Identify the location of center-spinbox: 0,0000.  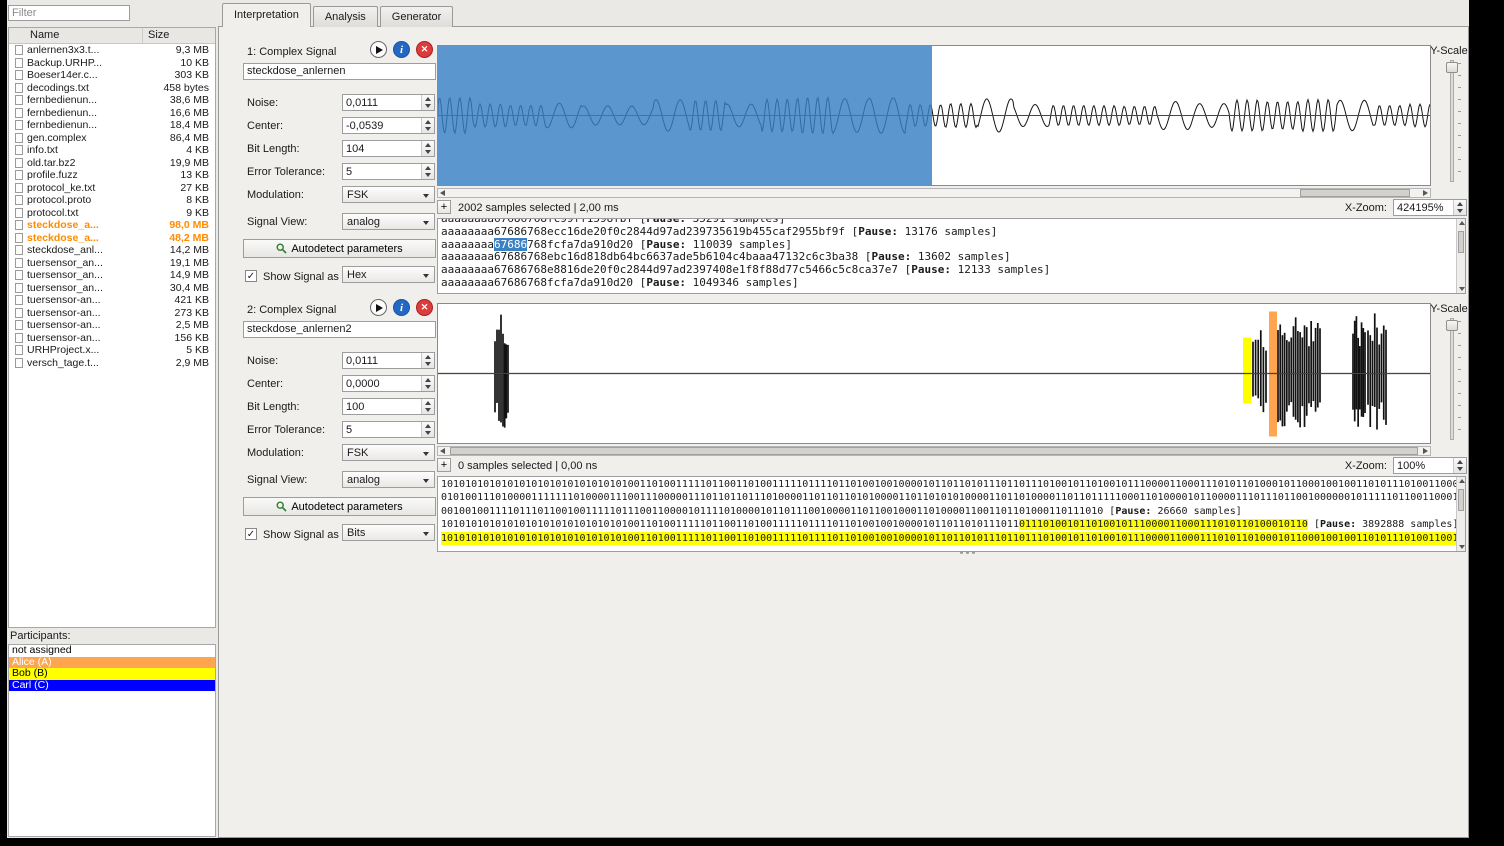
(388, 383).